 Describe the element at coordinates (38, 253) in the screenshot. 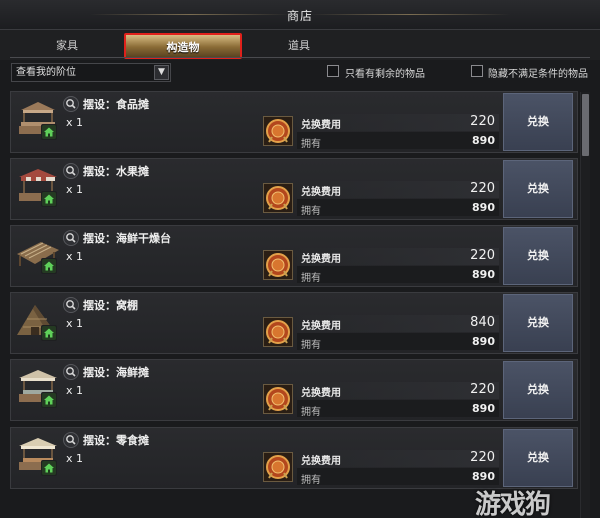

I see `drying-rack-icon` at that location.